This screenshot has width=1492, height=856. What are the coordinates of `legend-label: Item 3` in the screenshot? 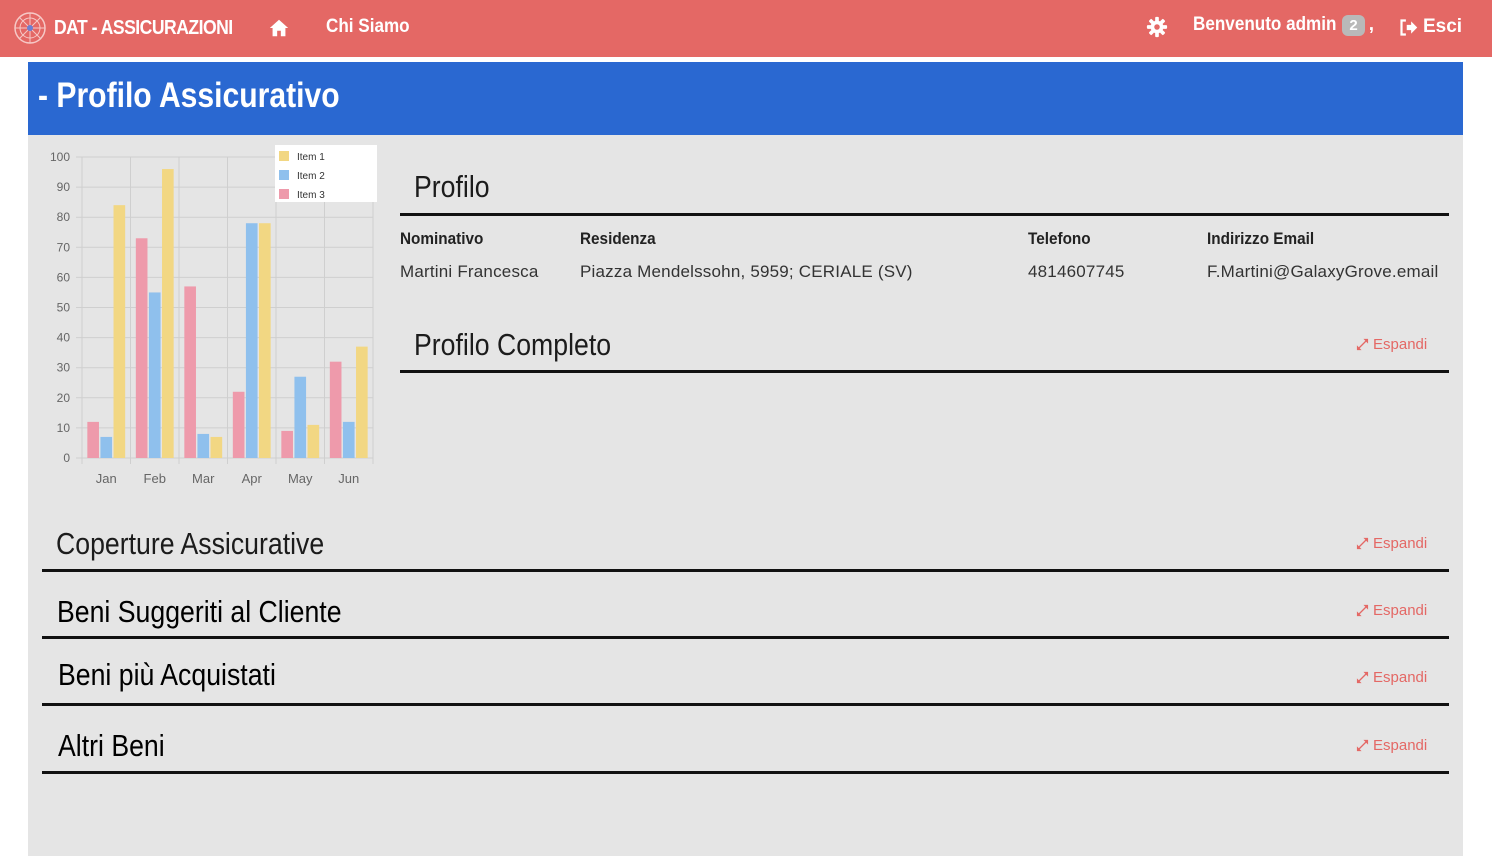 It's located at (311, 195).